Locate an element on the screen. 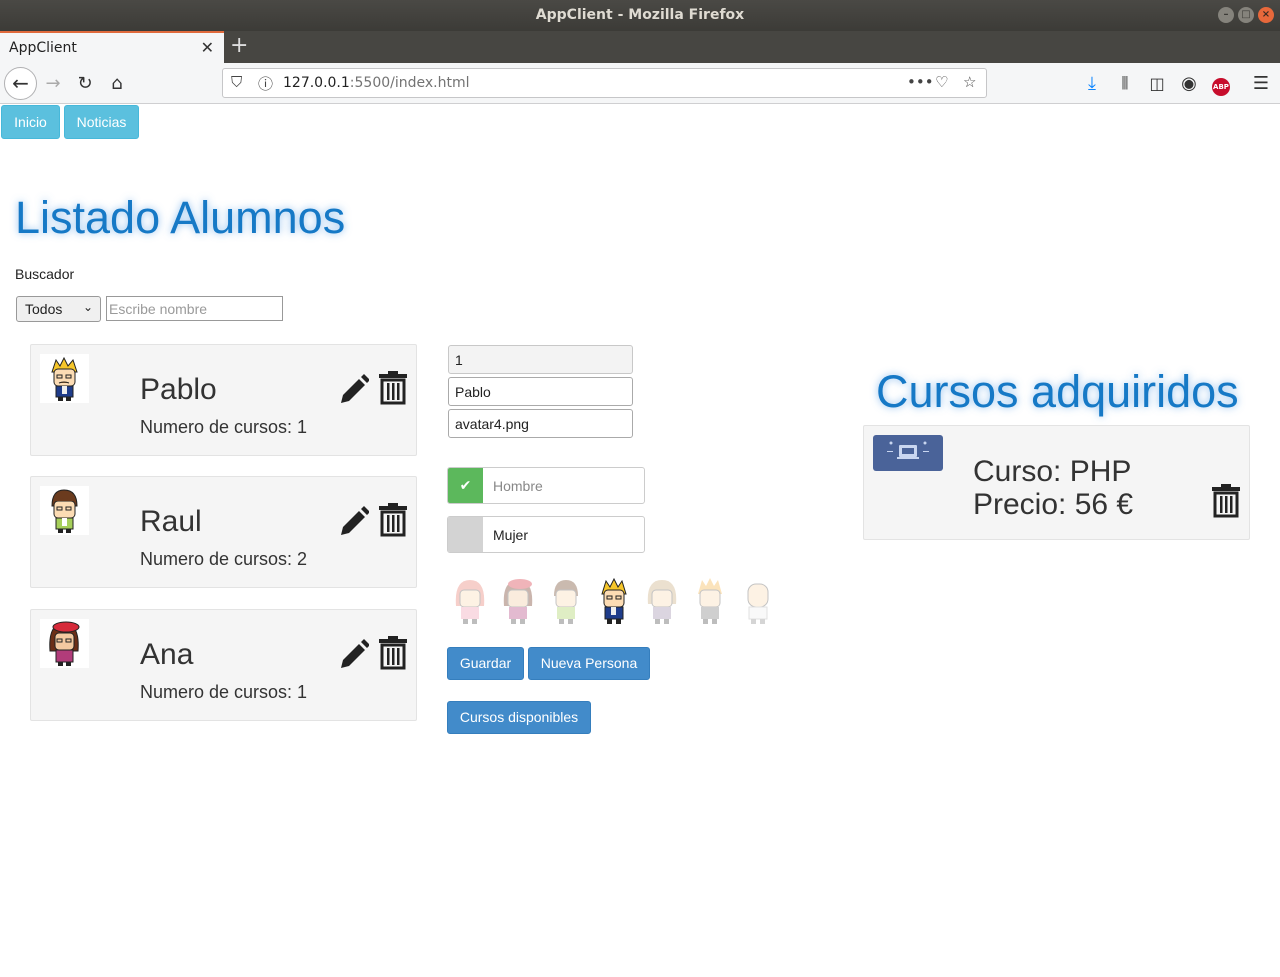 The image size is (1280, 977). course-card: Curso: PHP Precio: 56 € is located at coordinates (1056, 482).